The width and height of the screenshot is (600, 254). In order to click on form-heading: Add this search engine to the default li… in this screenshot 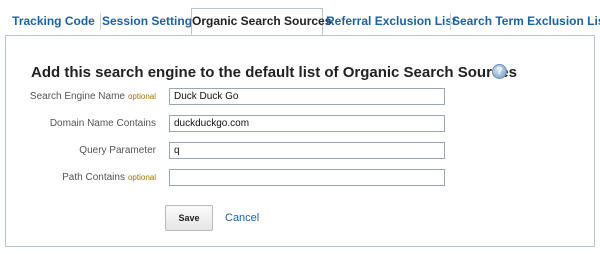, I will do `click(274, 72)`.